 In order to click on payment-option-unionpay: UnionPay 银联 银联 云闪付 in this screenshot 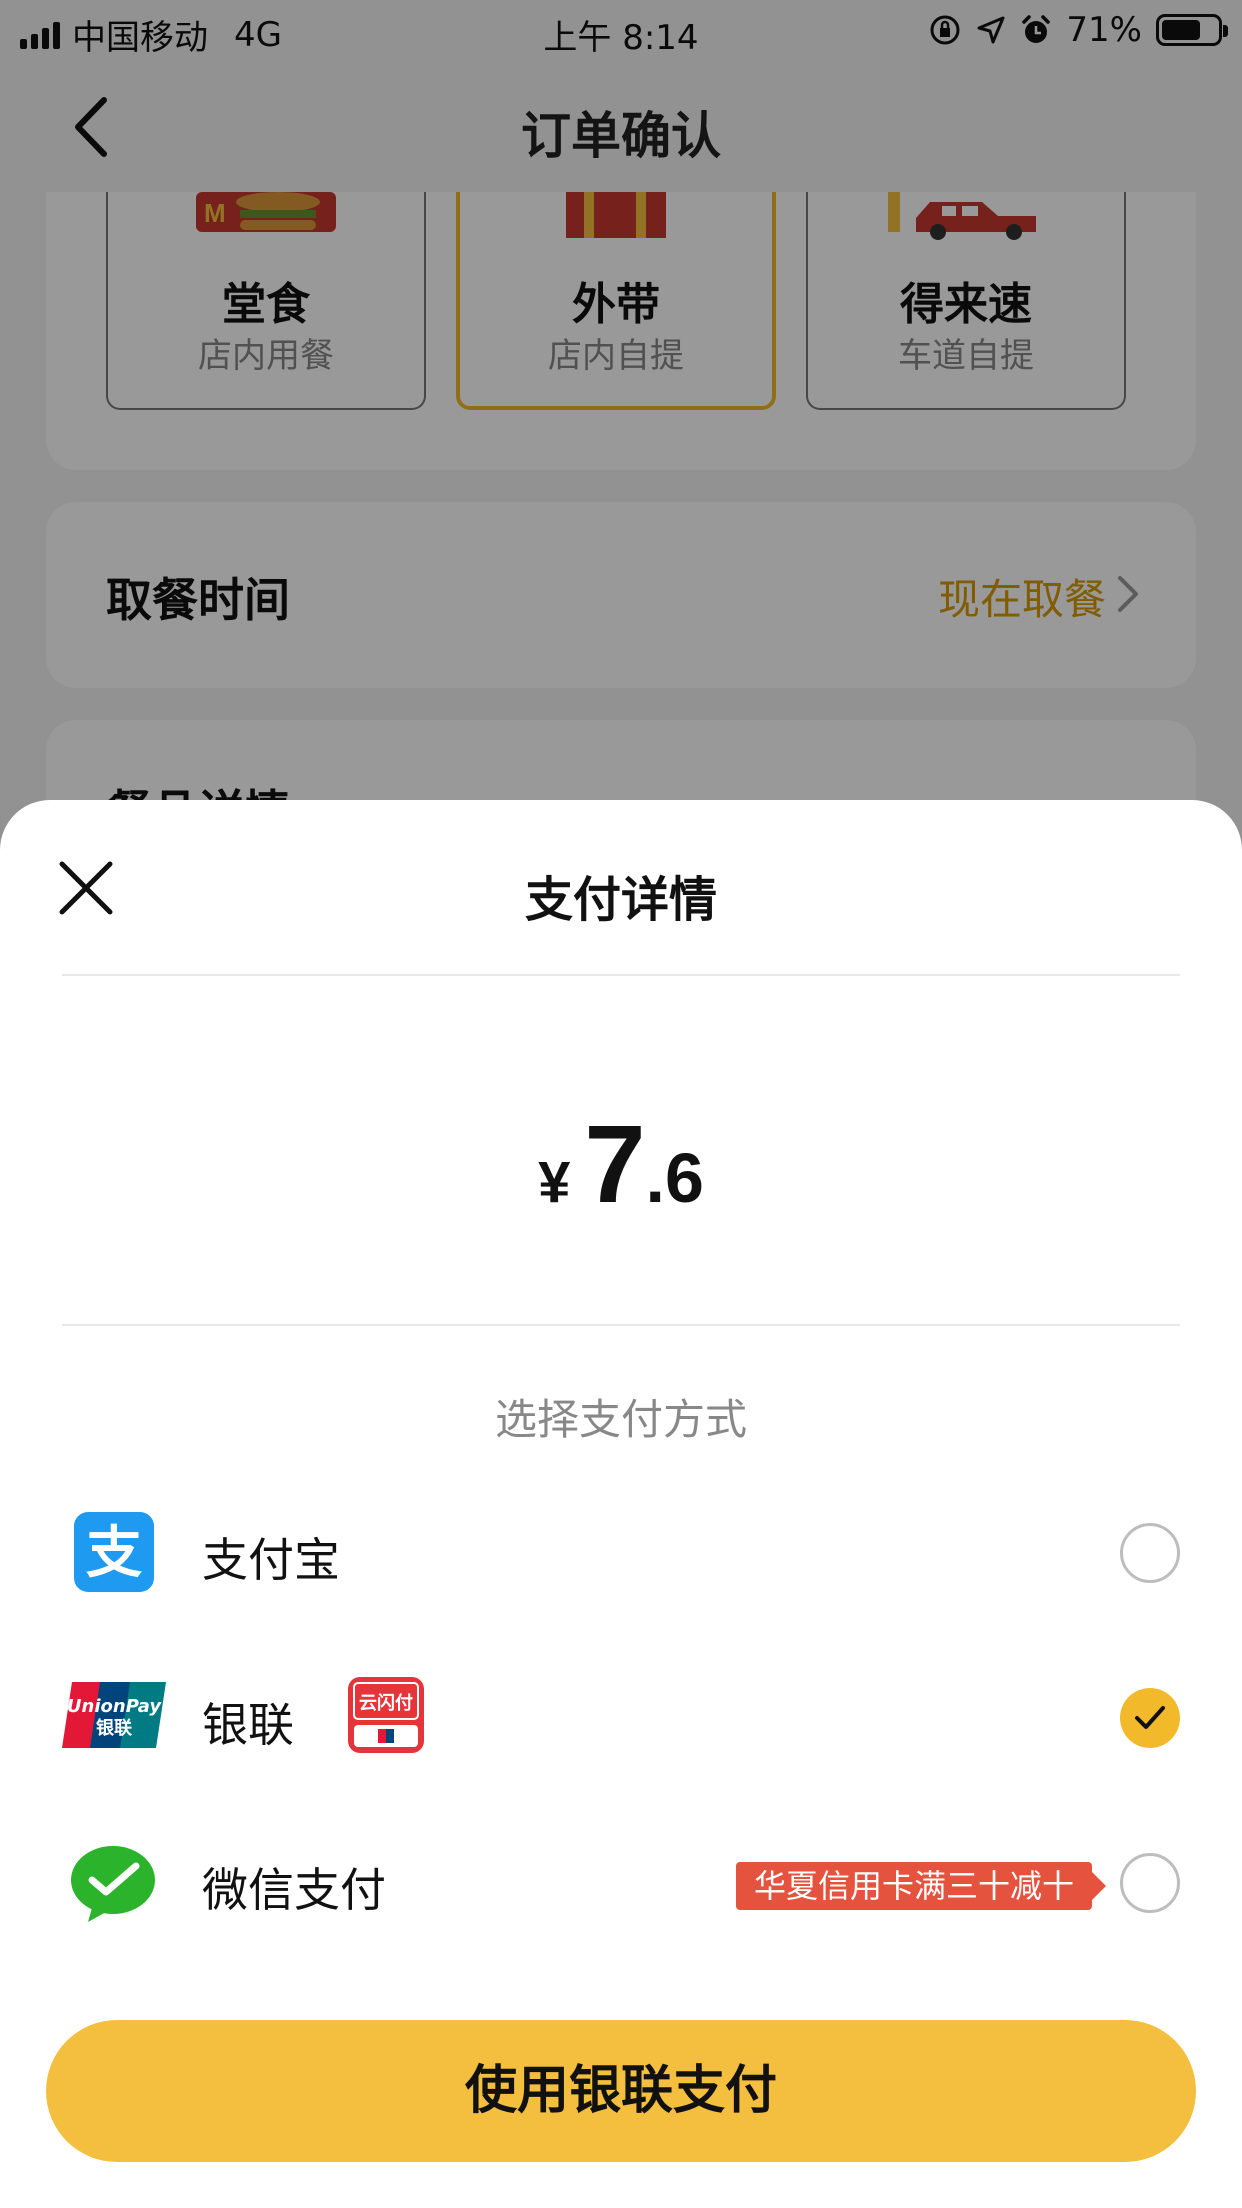, I will do `click(621, 1715)`.